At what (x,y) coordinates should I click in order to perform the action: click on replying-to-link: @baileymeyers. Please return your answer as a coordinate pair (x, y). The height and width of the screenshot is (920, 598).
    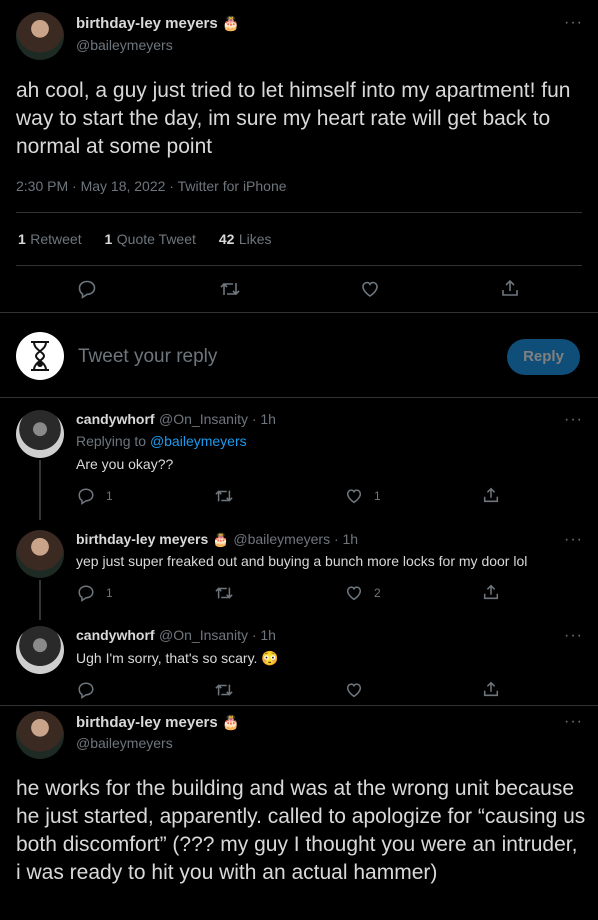
    Looking at the image, I should click on (198, 441).